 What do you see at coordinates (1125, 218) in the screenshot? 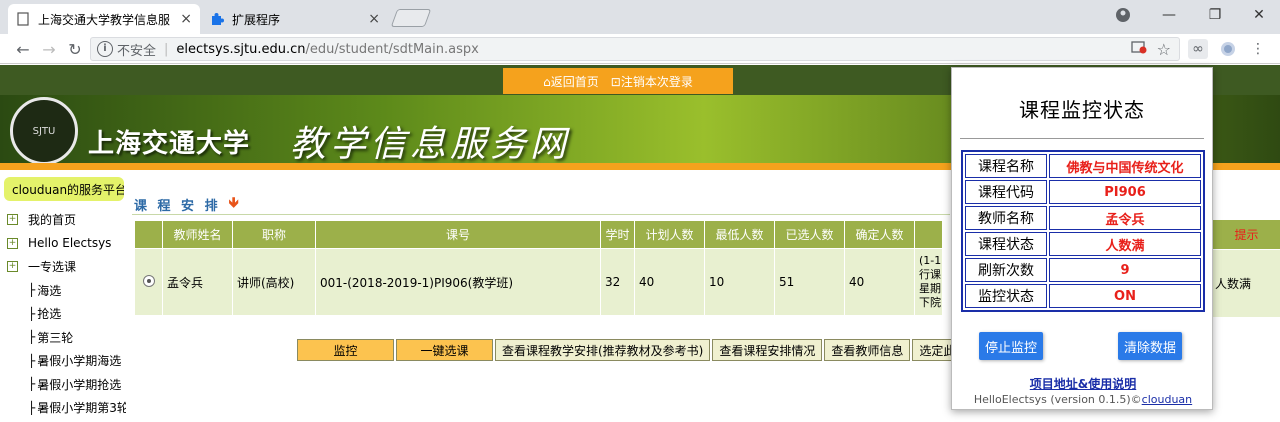
I see `info-value: 孟令兵` at bounding box center [1125, 218].